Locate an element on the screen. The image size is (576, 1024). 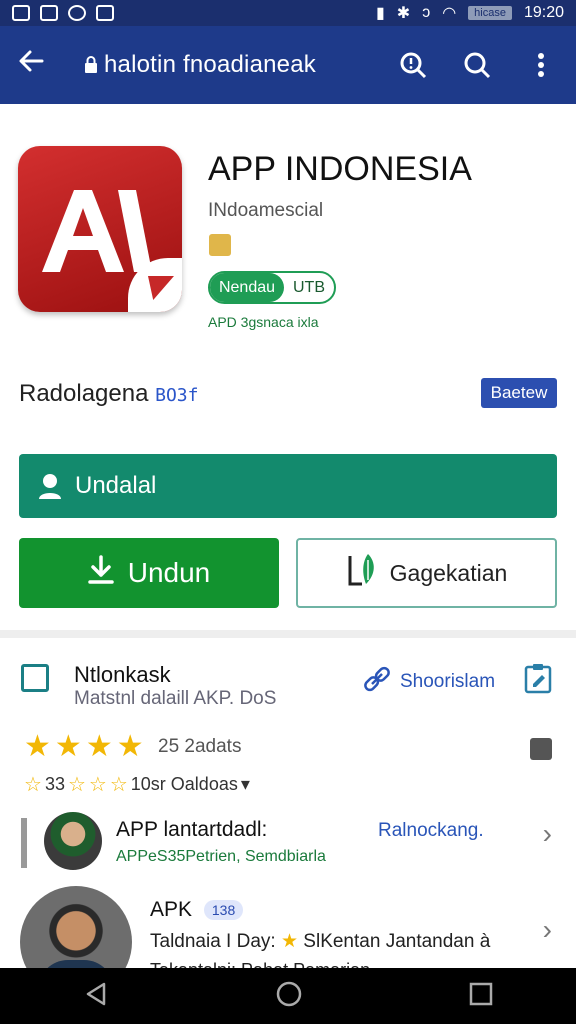
bag-icon is located at coordinates (541, 749).